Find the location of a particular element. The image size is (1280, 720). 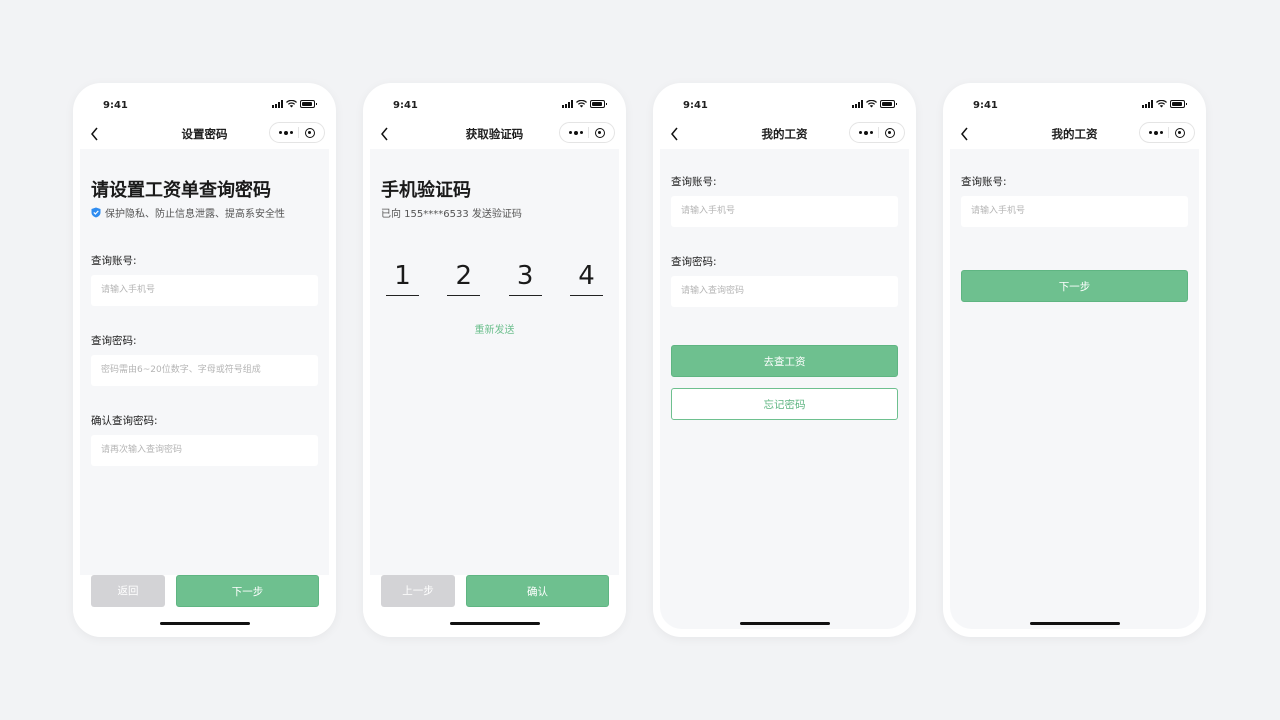

verification-code-row: 1 2 3 4 is located at coordinates (494, 277).